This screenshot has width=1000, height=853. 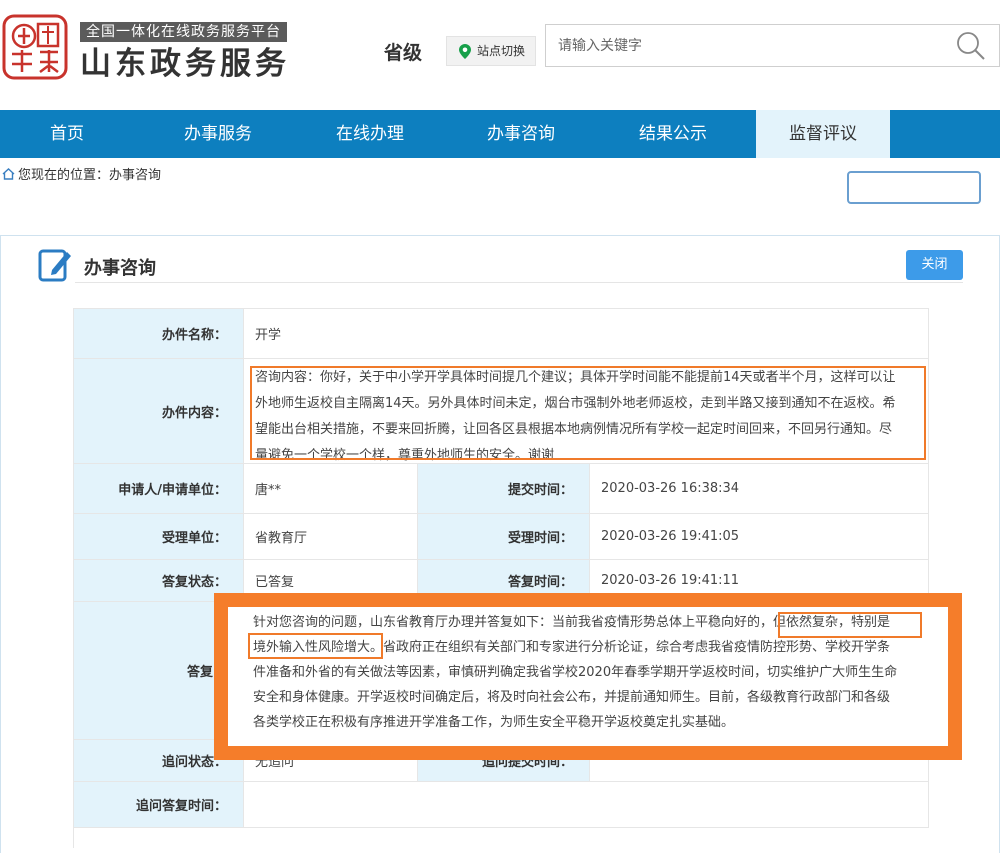 I want to click on site-switch-button: 站点切换, so click(x=491, y=51).